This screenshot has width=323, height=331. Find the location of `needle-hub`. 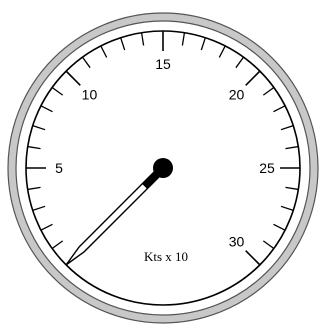

needle-hub is located at coordinates (163, 168).